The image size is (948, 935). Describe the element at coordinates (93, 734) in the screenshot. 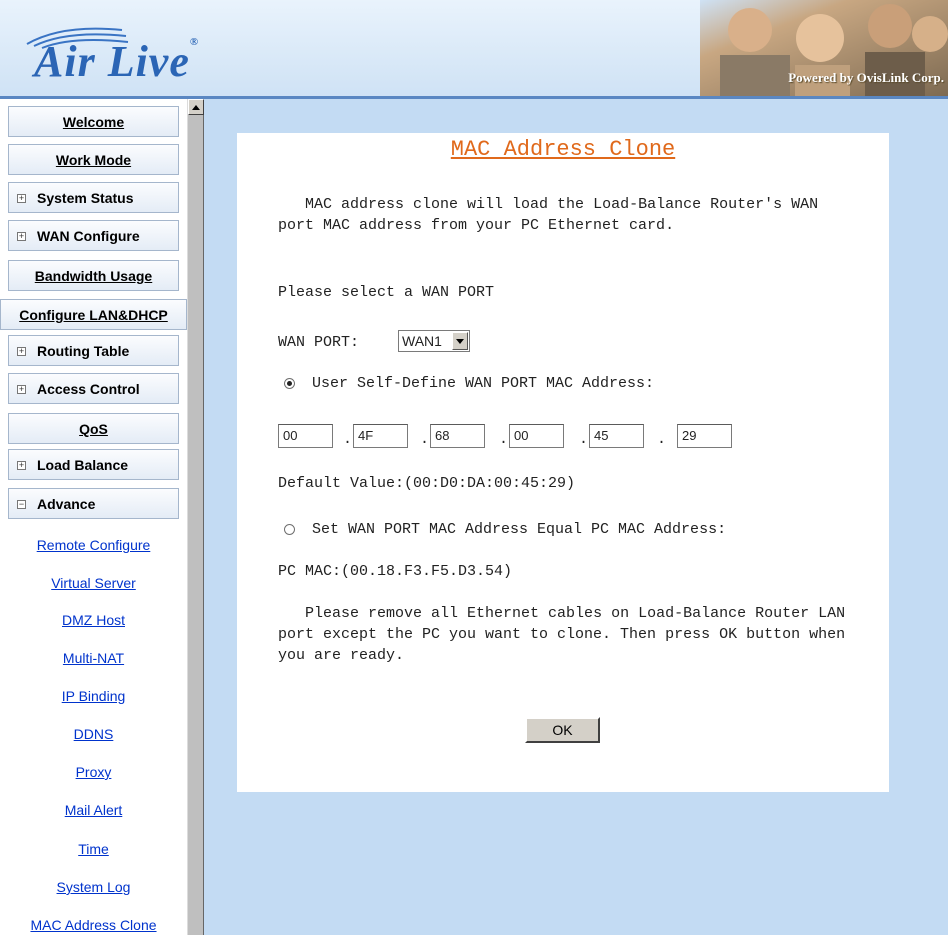

I see `sidebar-link-ddns: DDNS` at that location.